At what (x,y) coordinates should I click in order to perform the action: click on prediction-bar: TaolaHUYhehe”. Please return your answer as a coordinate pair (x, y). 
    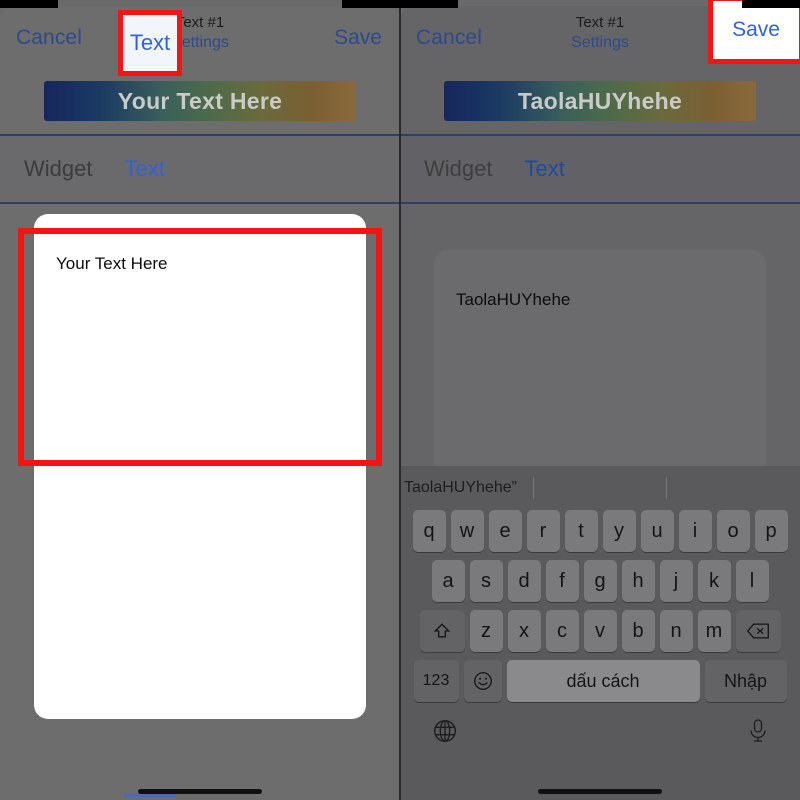
    Looking at the image, I should click on (600, 488).